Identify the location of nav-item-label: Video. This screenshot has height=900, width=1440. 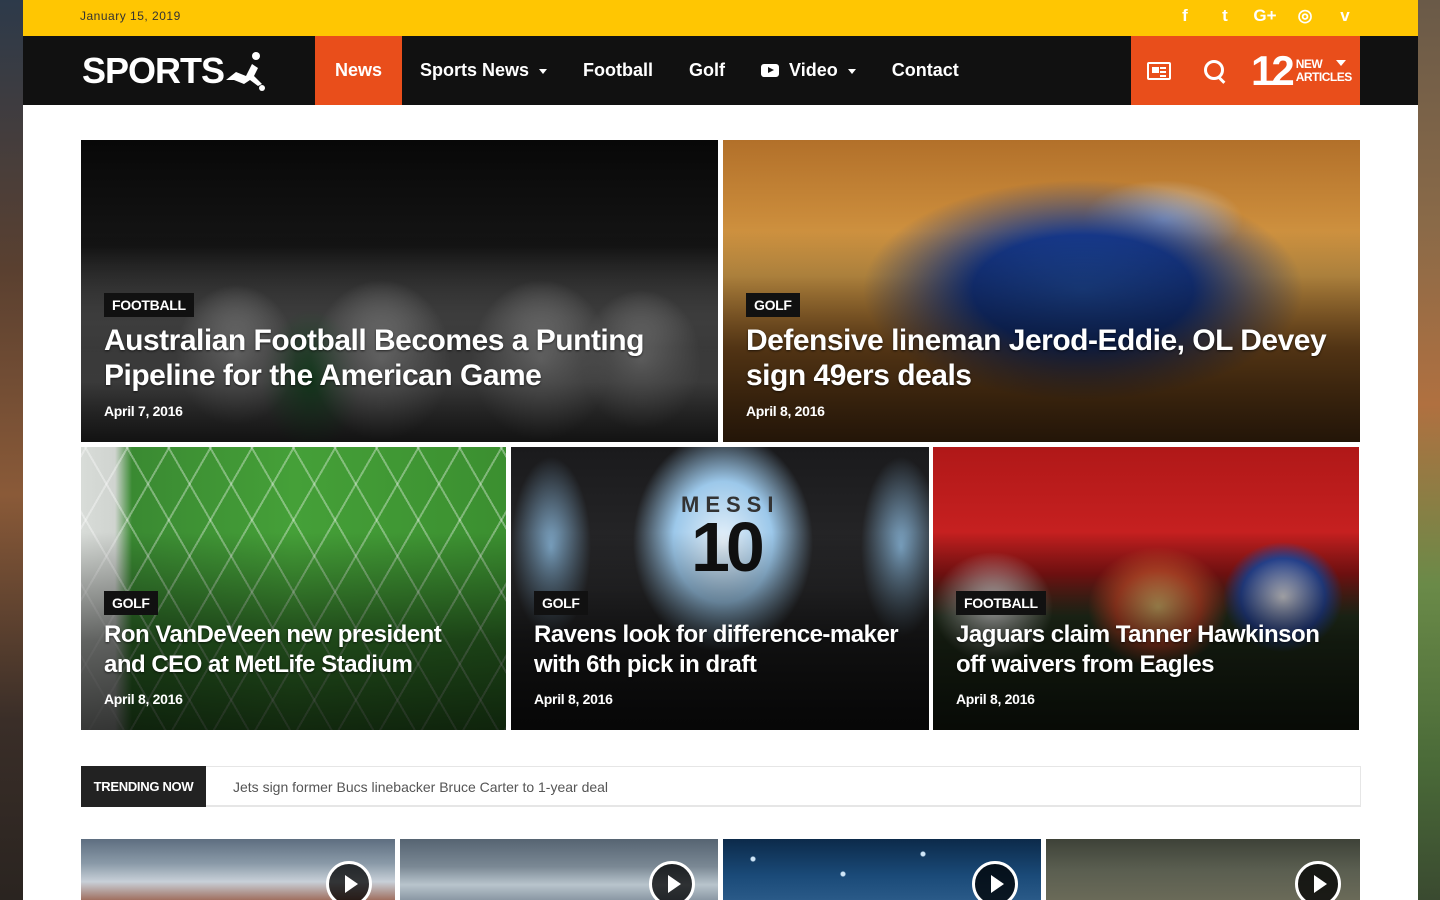
(813, 70).